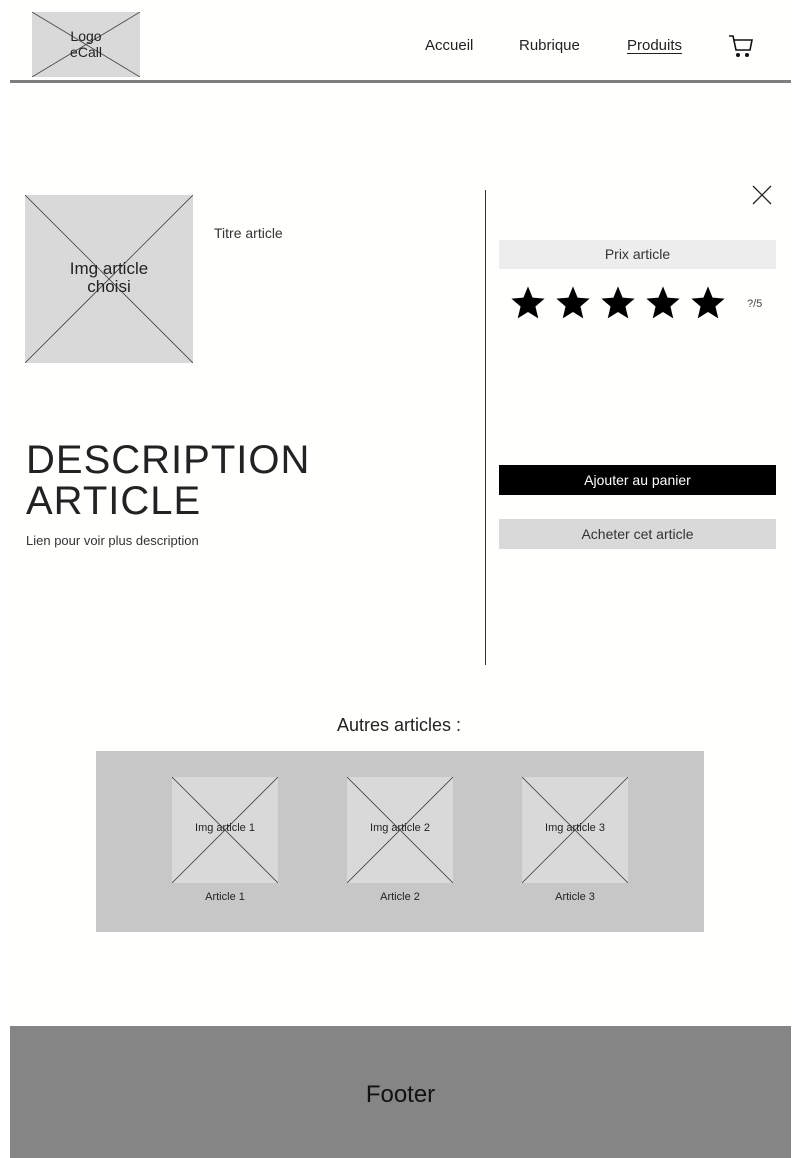  What do you see at coordinates (400, 897) in the screenshot?
I see `article-label: Article 2` at bounding box center [400, 897].